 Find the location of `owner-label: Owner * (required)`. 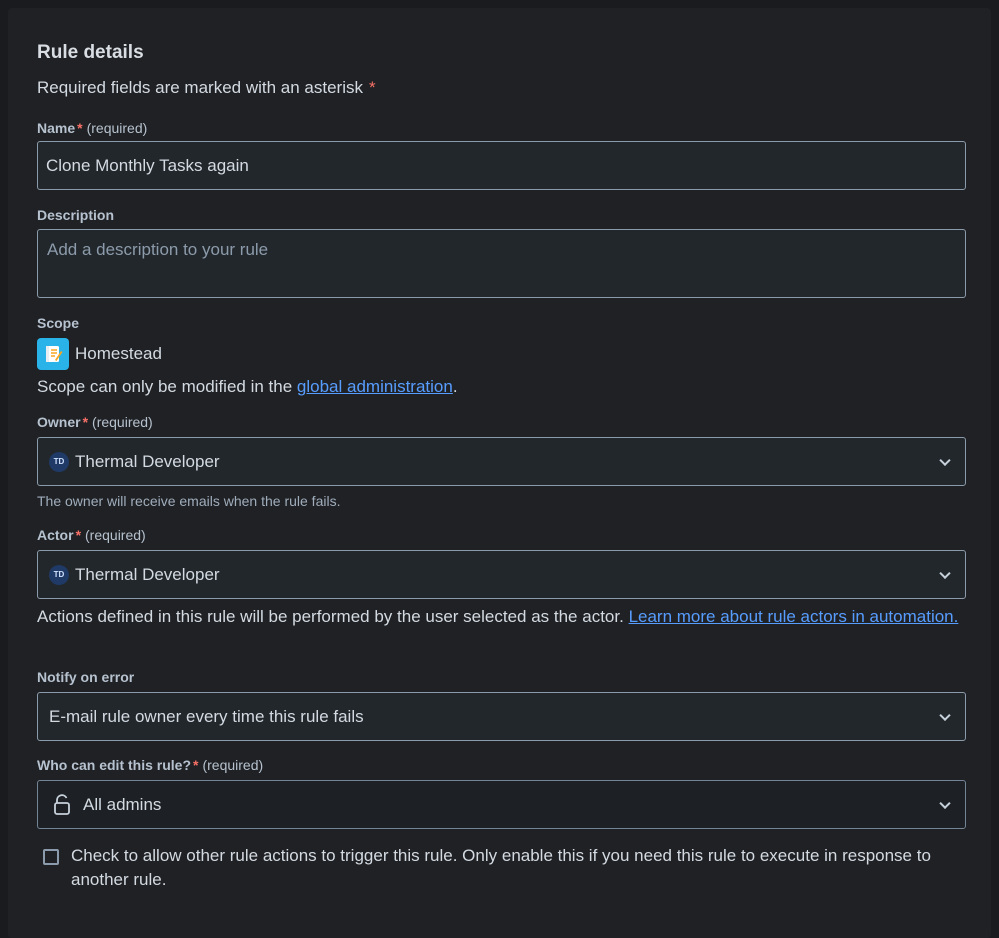

owner-label: Owner * (required) is located at coordinates (95, 422).